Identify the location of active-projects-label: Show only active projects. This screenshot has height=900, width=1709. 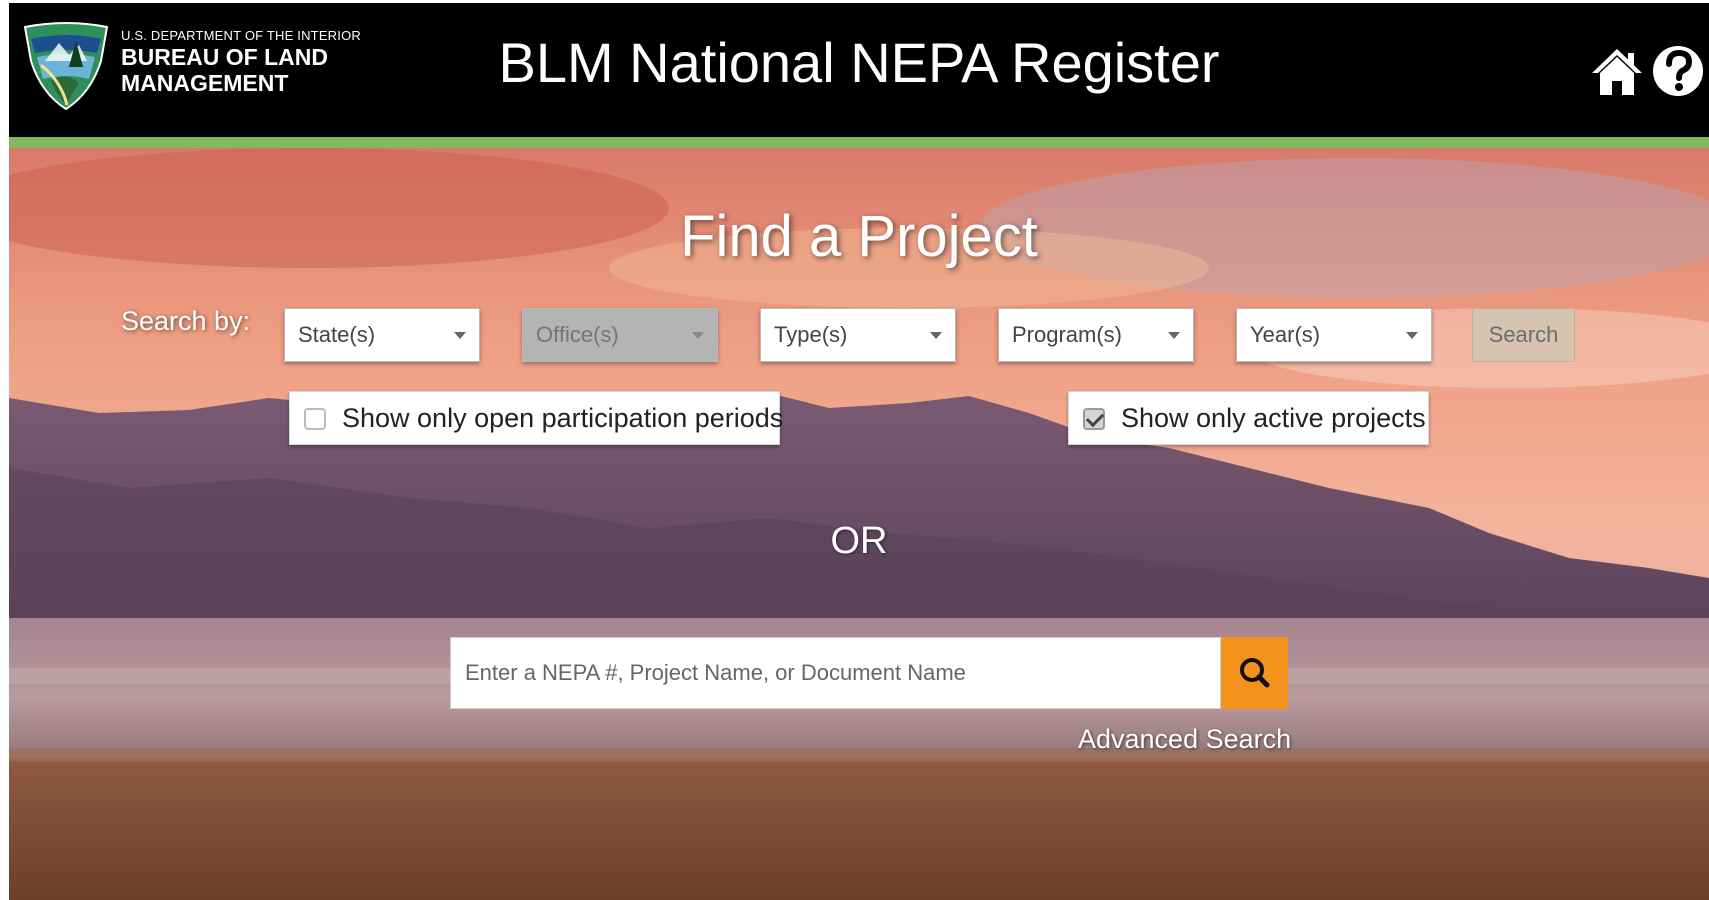
(1273, 418).